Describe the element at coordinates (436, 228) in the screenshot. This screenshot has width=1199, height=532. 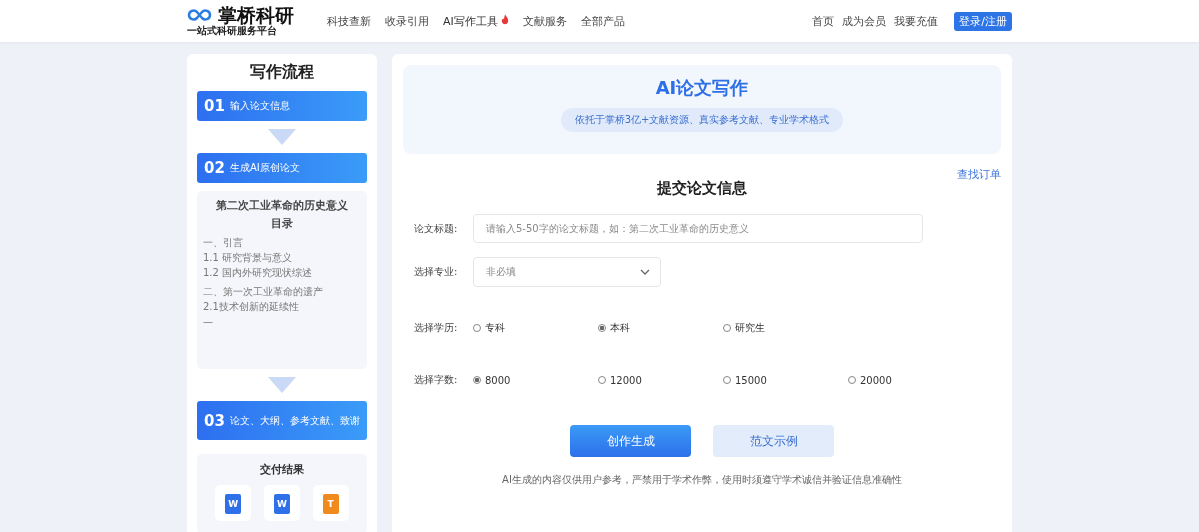
I see `field-label: 论文标题:` at that location.